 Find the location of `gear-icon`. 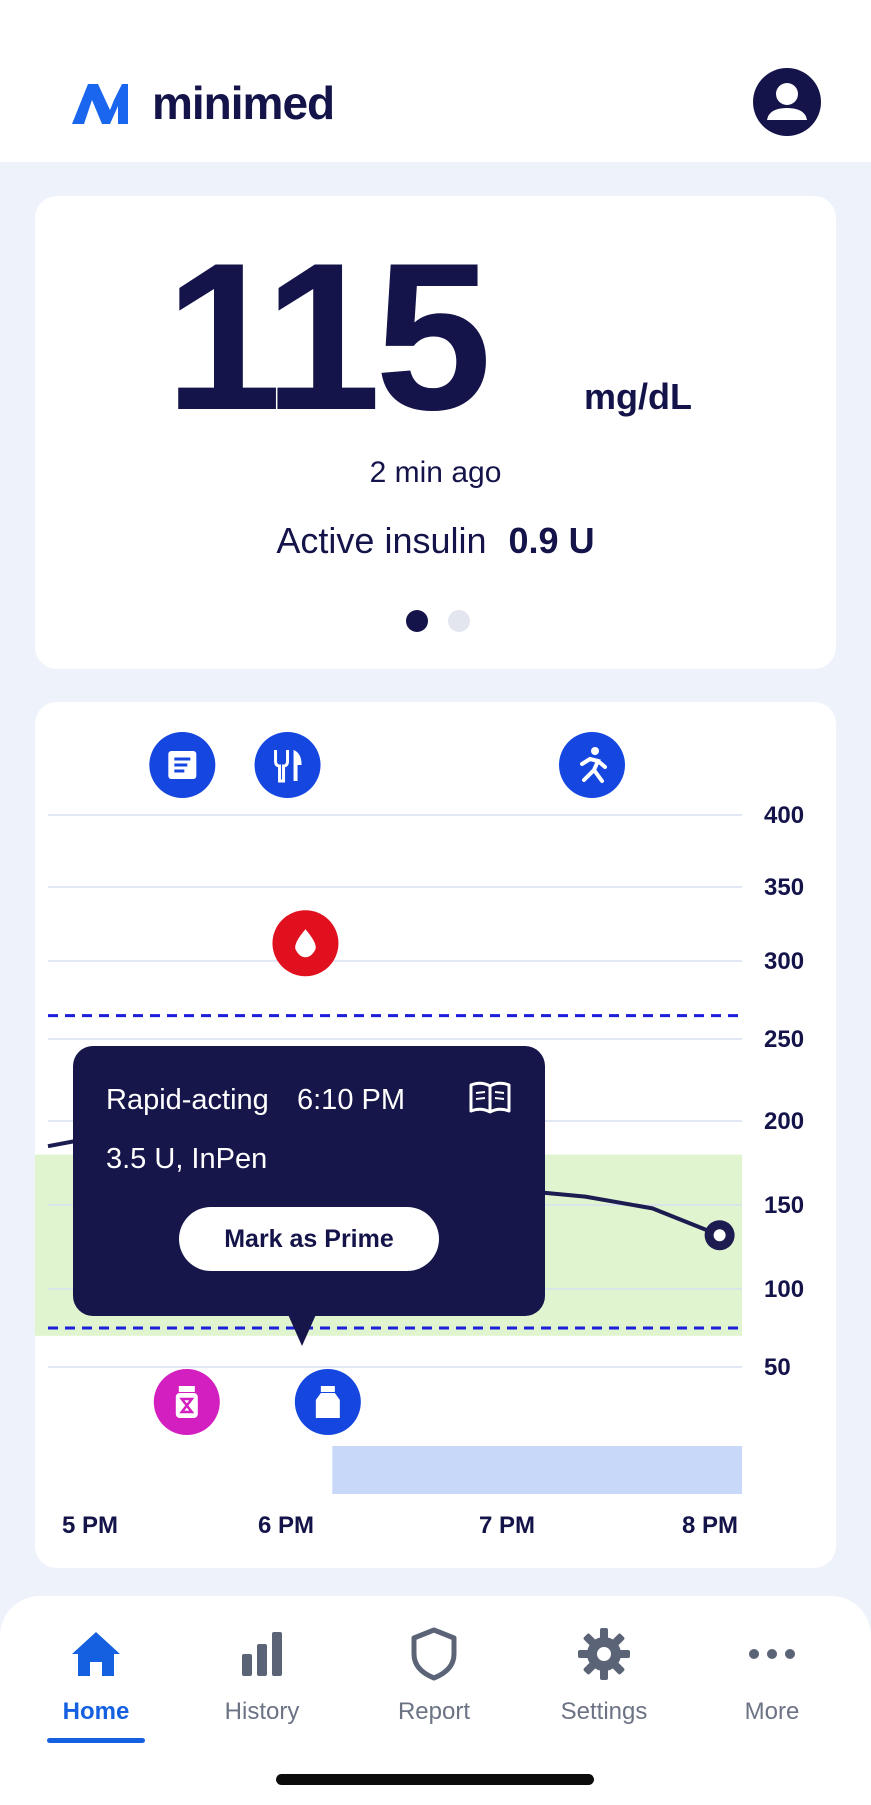

gear-icon is located at coordinates (604, 1654).